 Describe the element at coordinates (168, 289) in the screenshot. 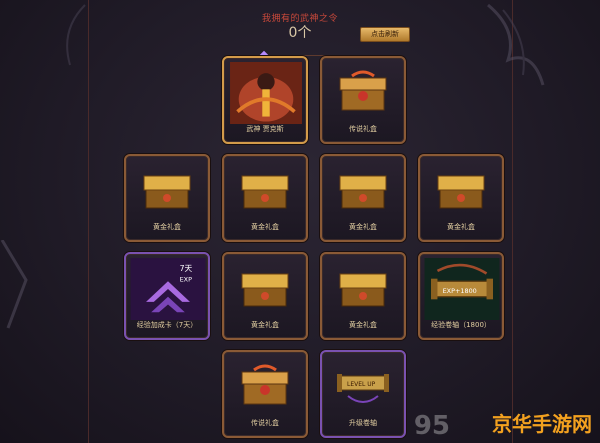

I see `exp-boost-icon: 7天 EXP` at that location.